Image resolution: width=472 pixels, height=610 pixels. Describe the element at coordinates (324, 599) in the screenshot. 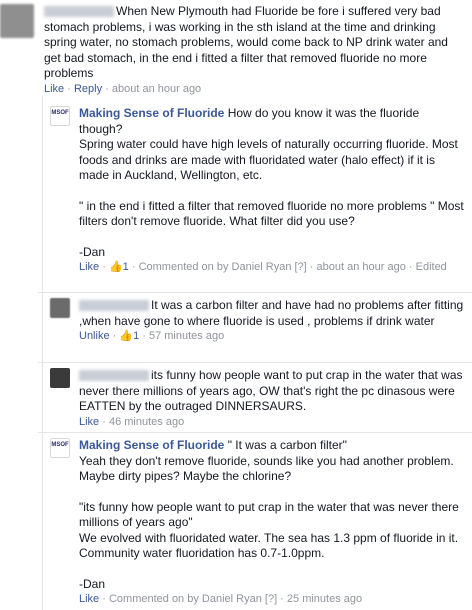

I see `timestamp: 25 minutes ago` at that location.